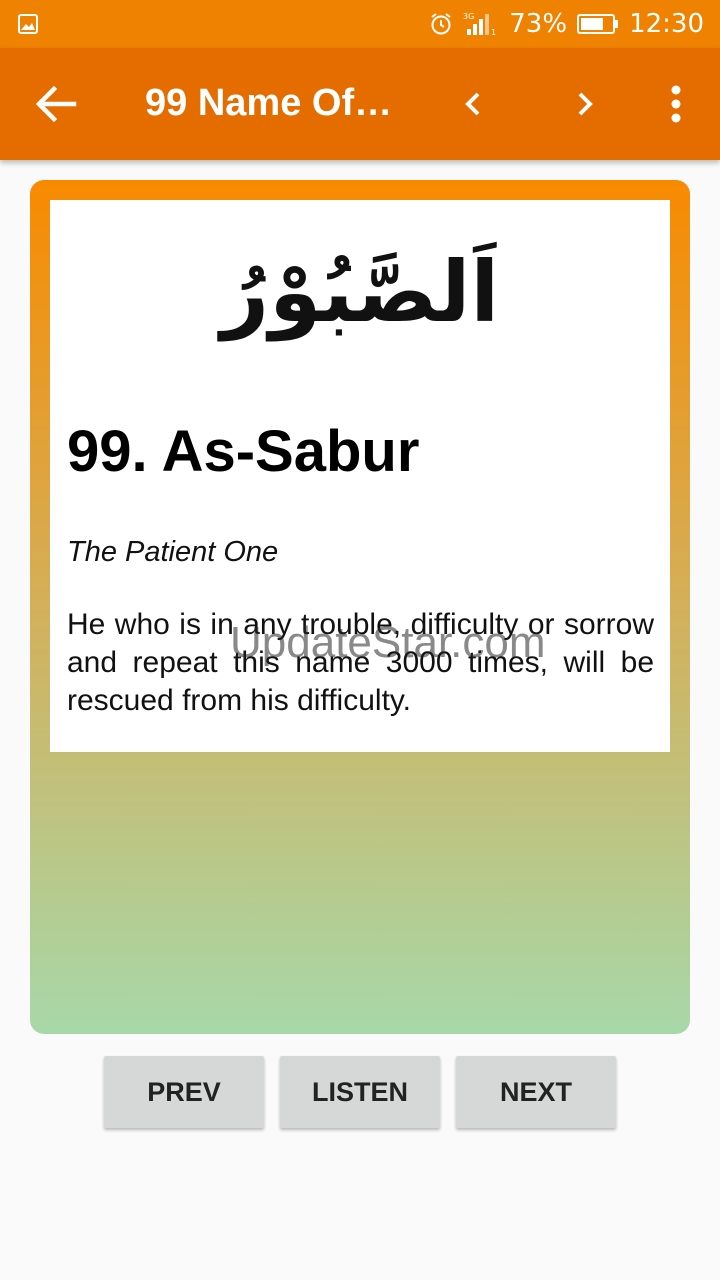 This screenshot has width=720, height=1280. I want to click on battery-icon, so click(598, 24).